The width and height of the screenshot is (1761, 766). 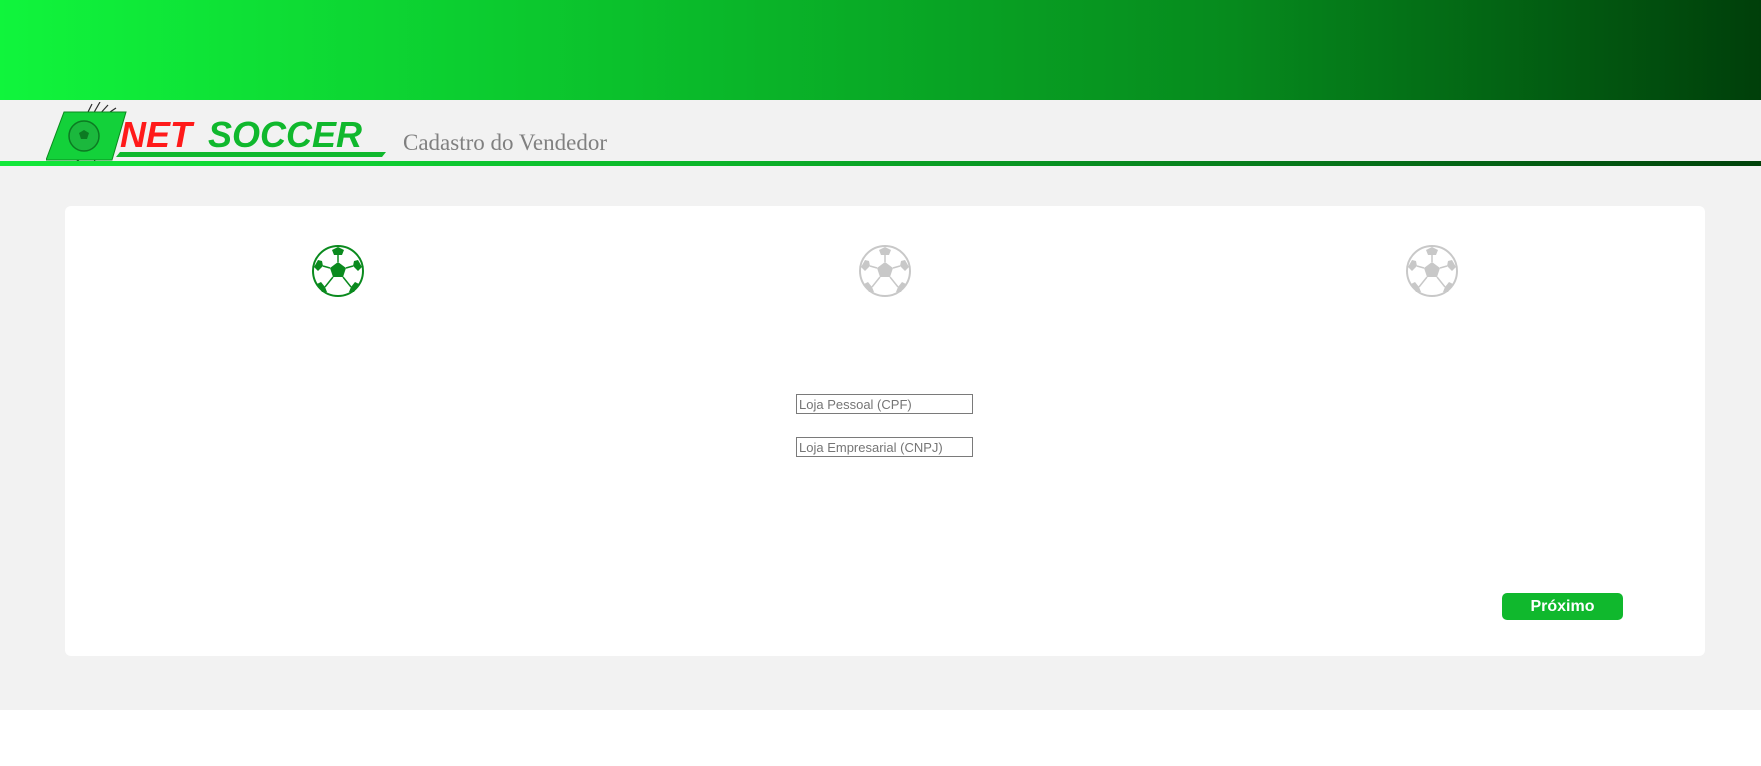 I want to click on logo-text-soccer: SOCCER, so click(x=285, y=134).